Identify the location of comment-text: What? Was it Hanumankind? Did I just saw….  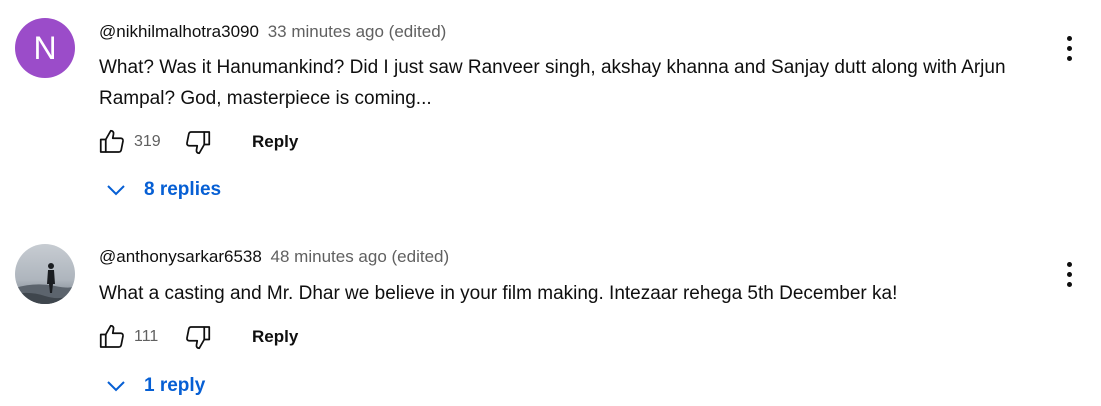
(552, 83).